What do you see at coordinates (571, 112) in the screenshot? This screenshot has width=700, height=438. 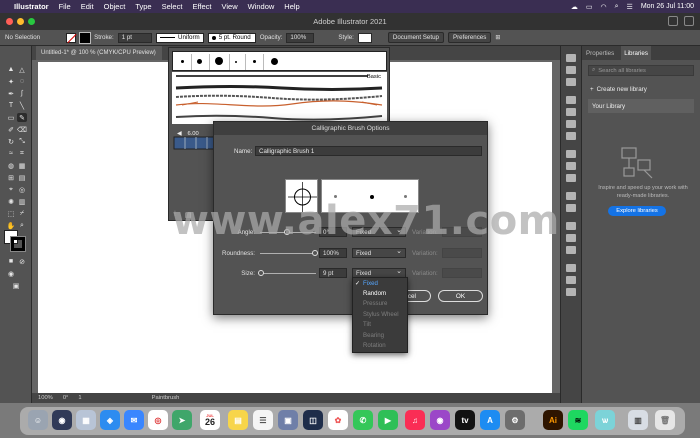 I see `swatches-panel-icon` at bounding box center [571, 112].